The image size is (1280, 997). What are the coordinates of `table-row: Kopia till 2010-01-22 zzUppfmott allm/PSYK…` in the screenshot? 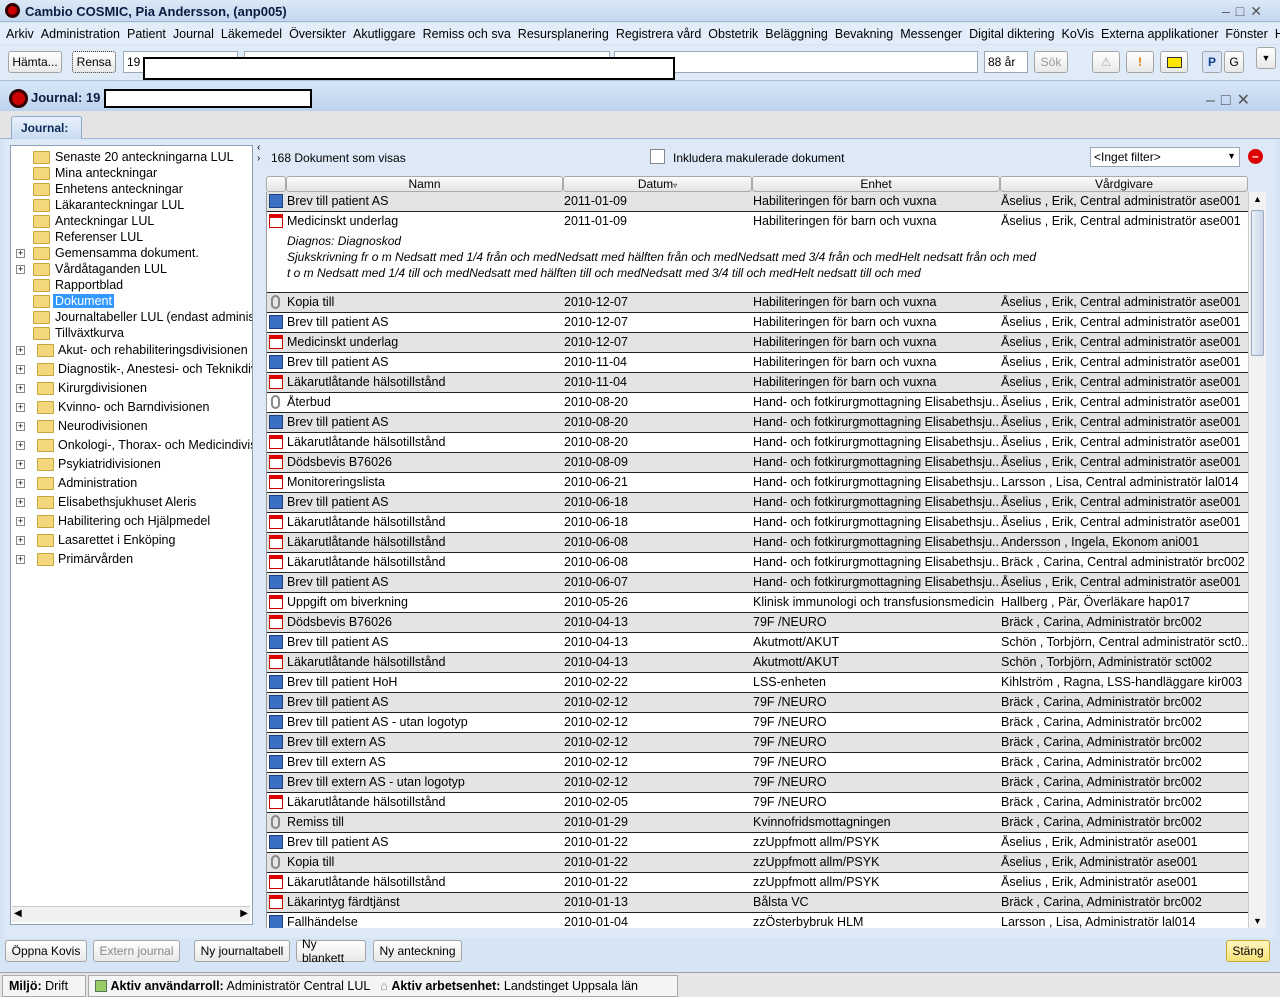 It's located at (757, 863).